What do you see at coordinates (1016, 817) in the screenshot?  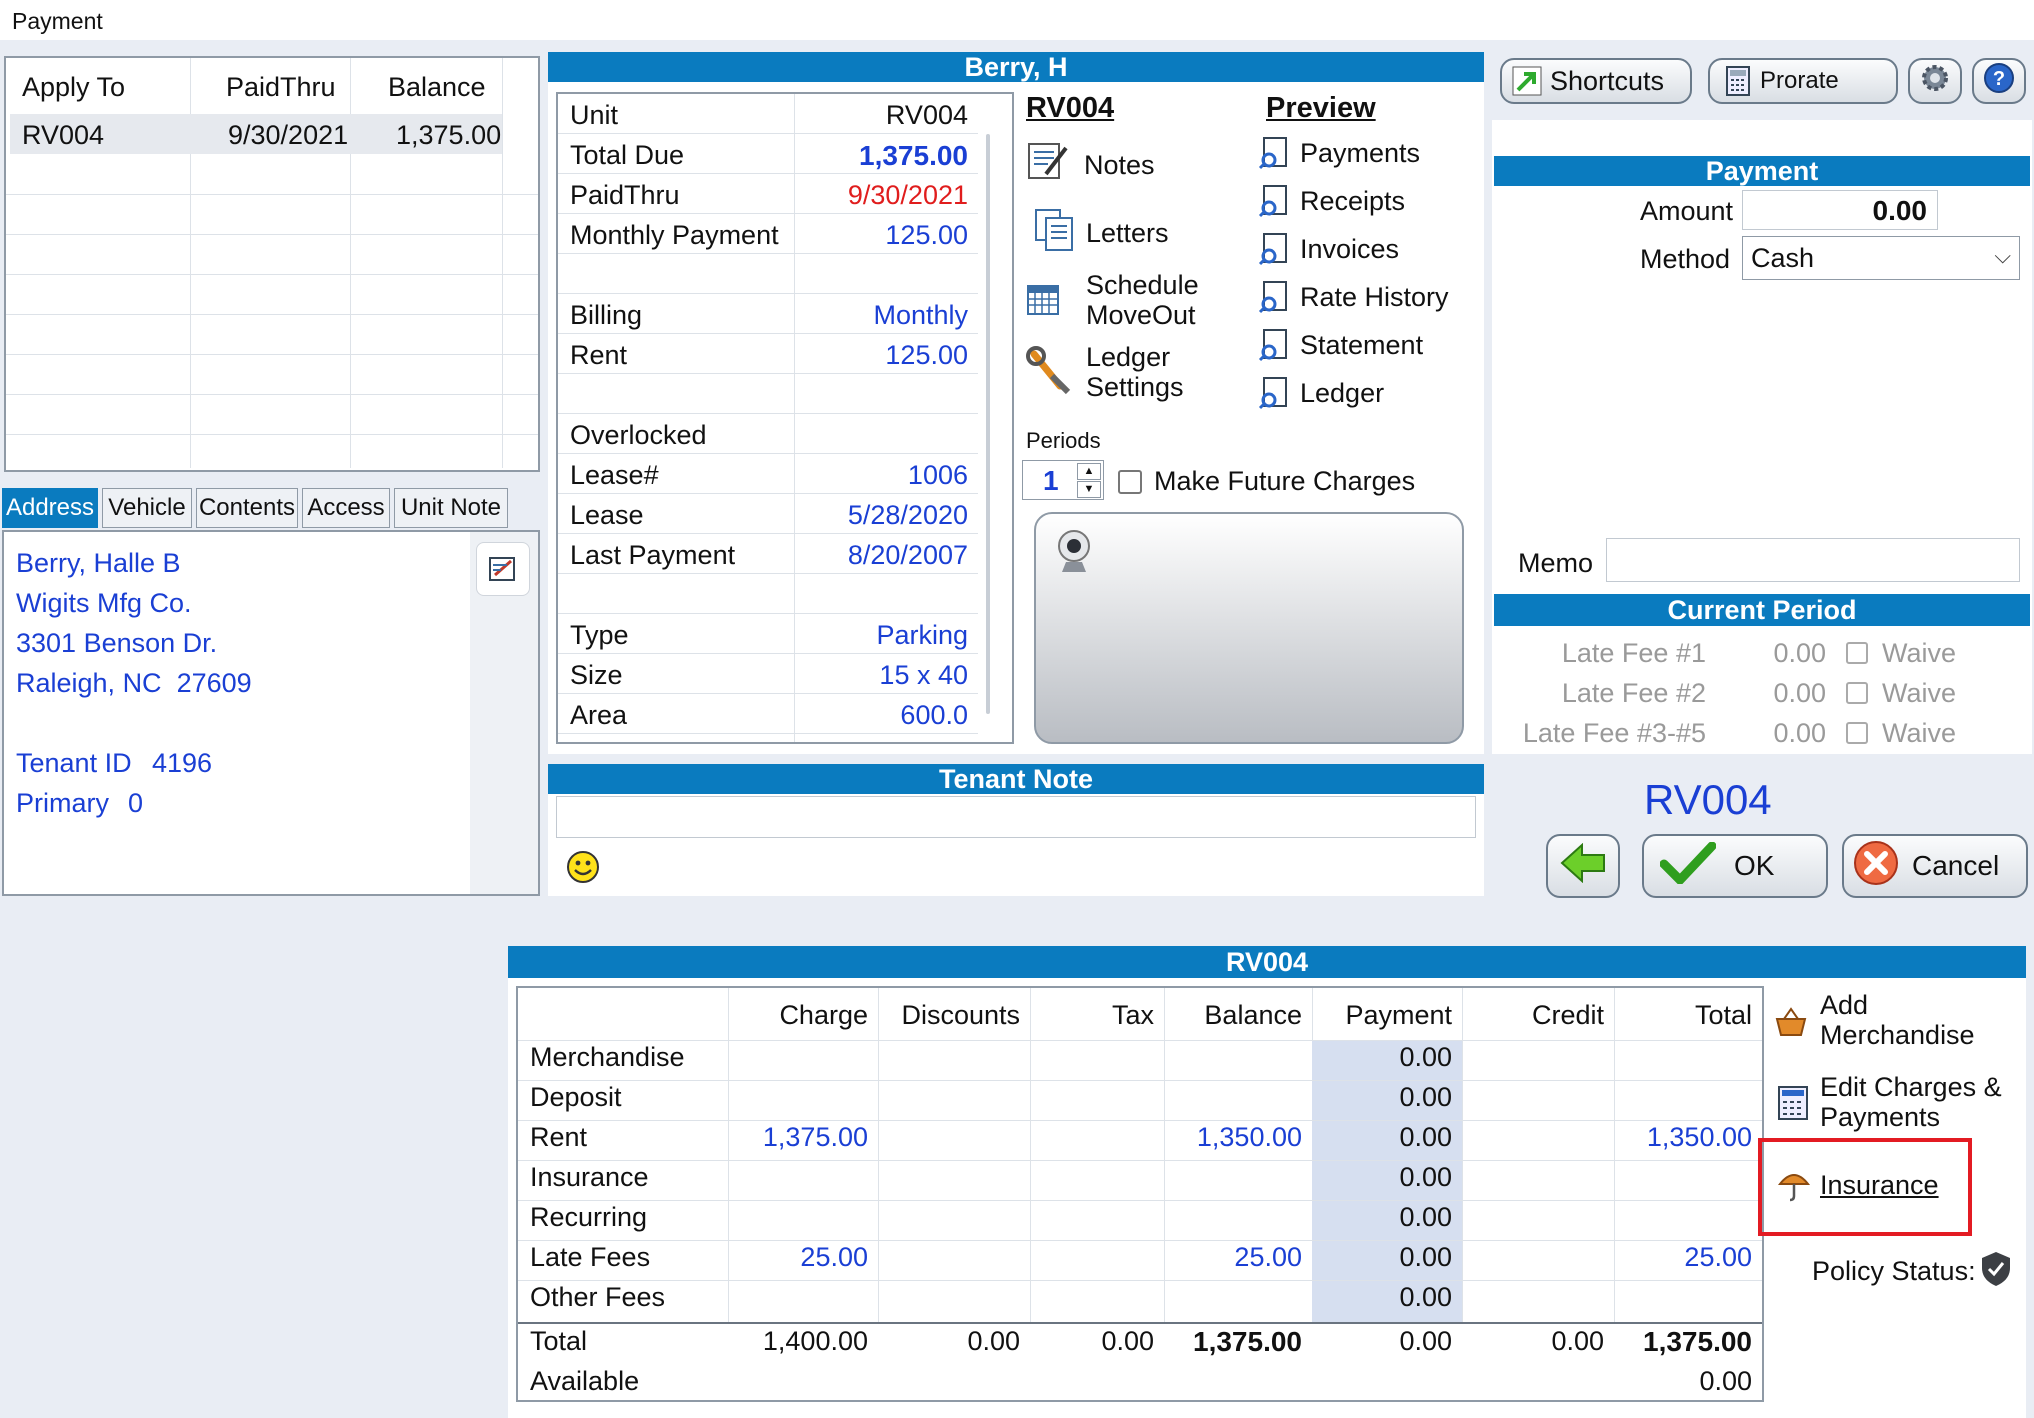 I see `tenant-note-input` at bounding box center [1016, 817].